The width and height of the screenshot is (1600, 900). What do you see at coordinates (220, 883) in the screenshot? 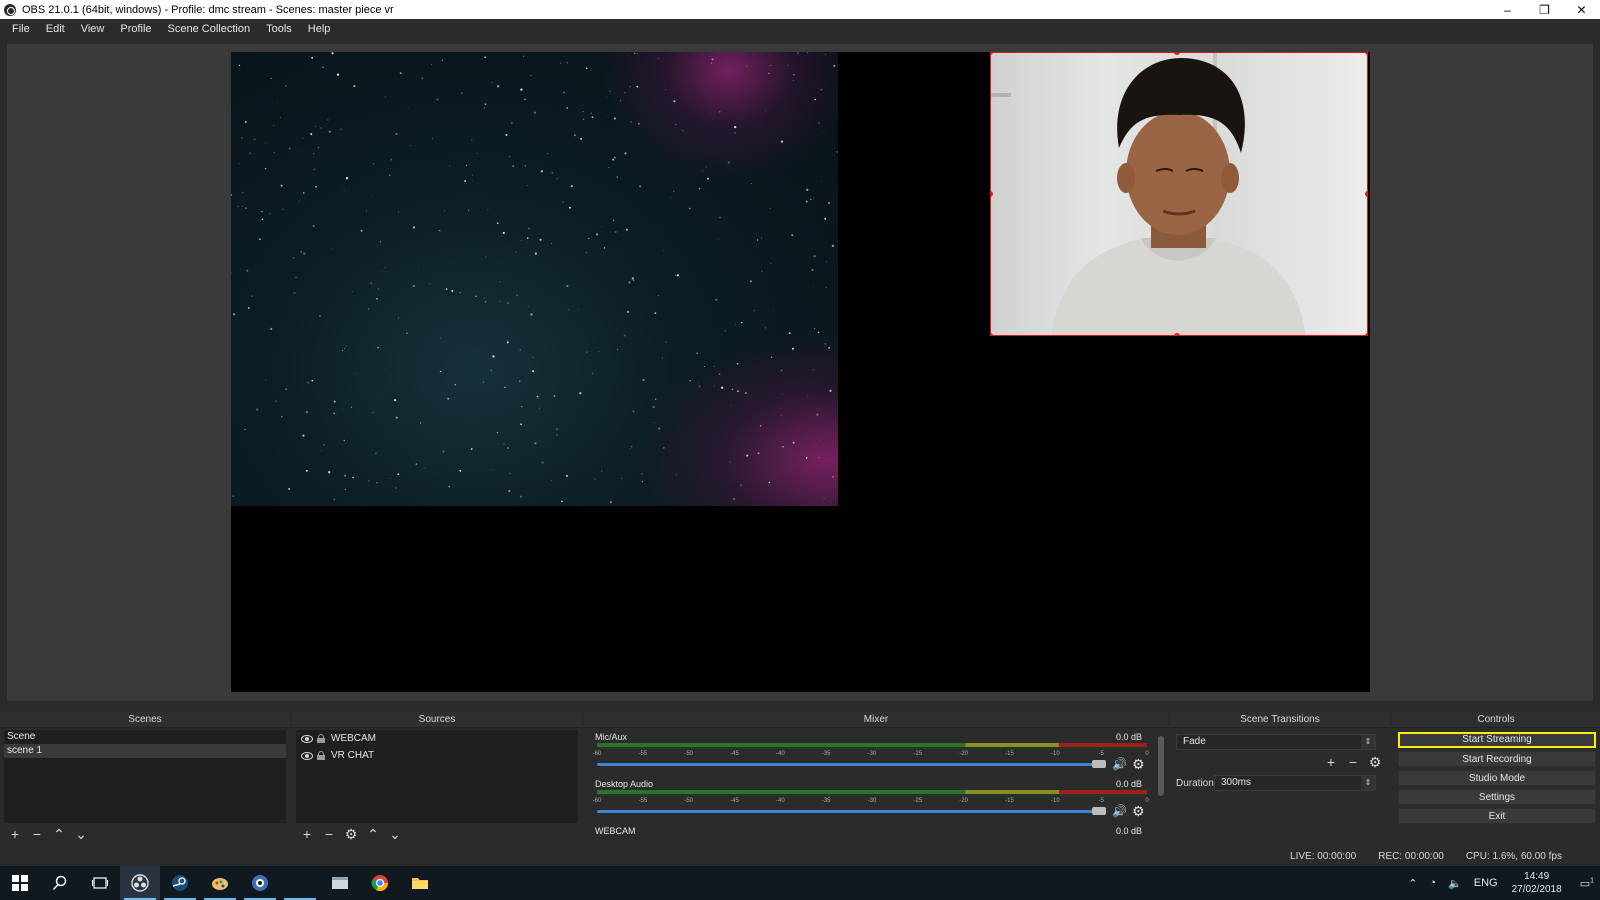
I see `paint-app-icon` at bounding box center [220, 883].